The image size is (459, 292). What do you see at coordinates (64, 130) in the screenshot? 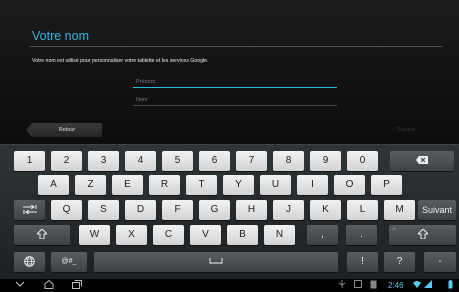
I see `back-button: Retour` at bounding box center [64, 130].